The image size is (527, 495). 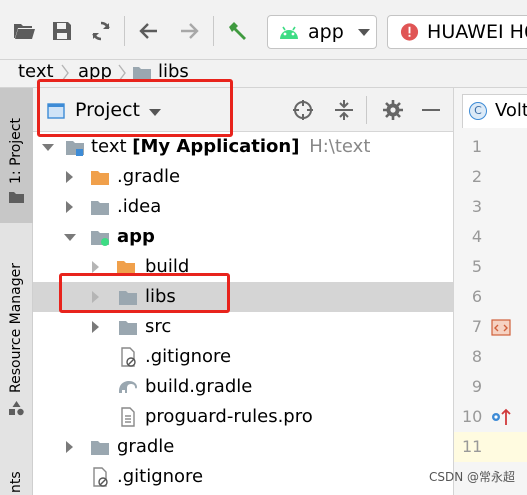 I want to click on back-arrow-icon, so click(x=149, y=31).